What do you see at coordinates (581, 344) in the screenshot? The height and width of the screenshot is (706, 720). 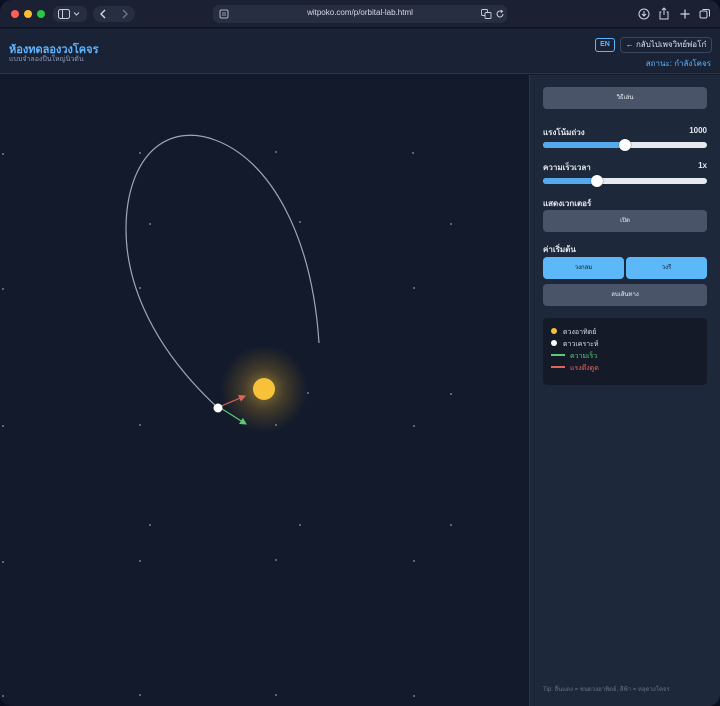 I see `legend-planet-label: ดาวเคราะห์` at bounding box center [581, 344].